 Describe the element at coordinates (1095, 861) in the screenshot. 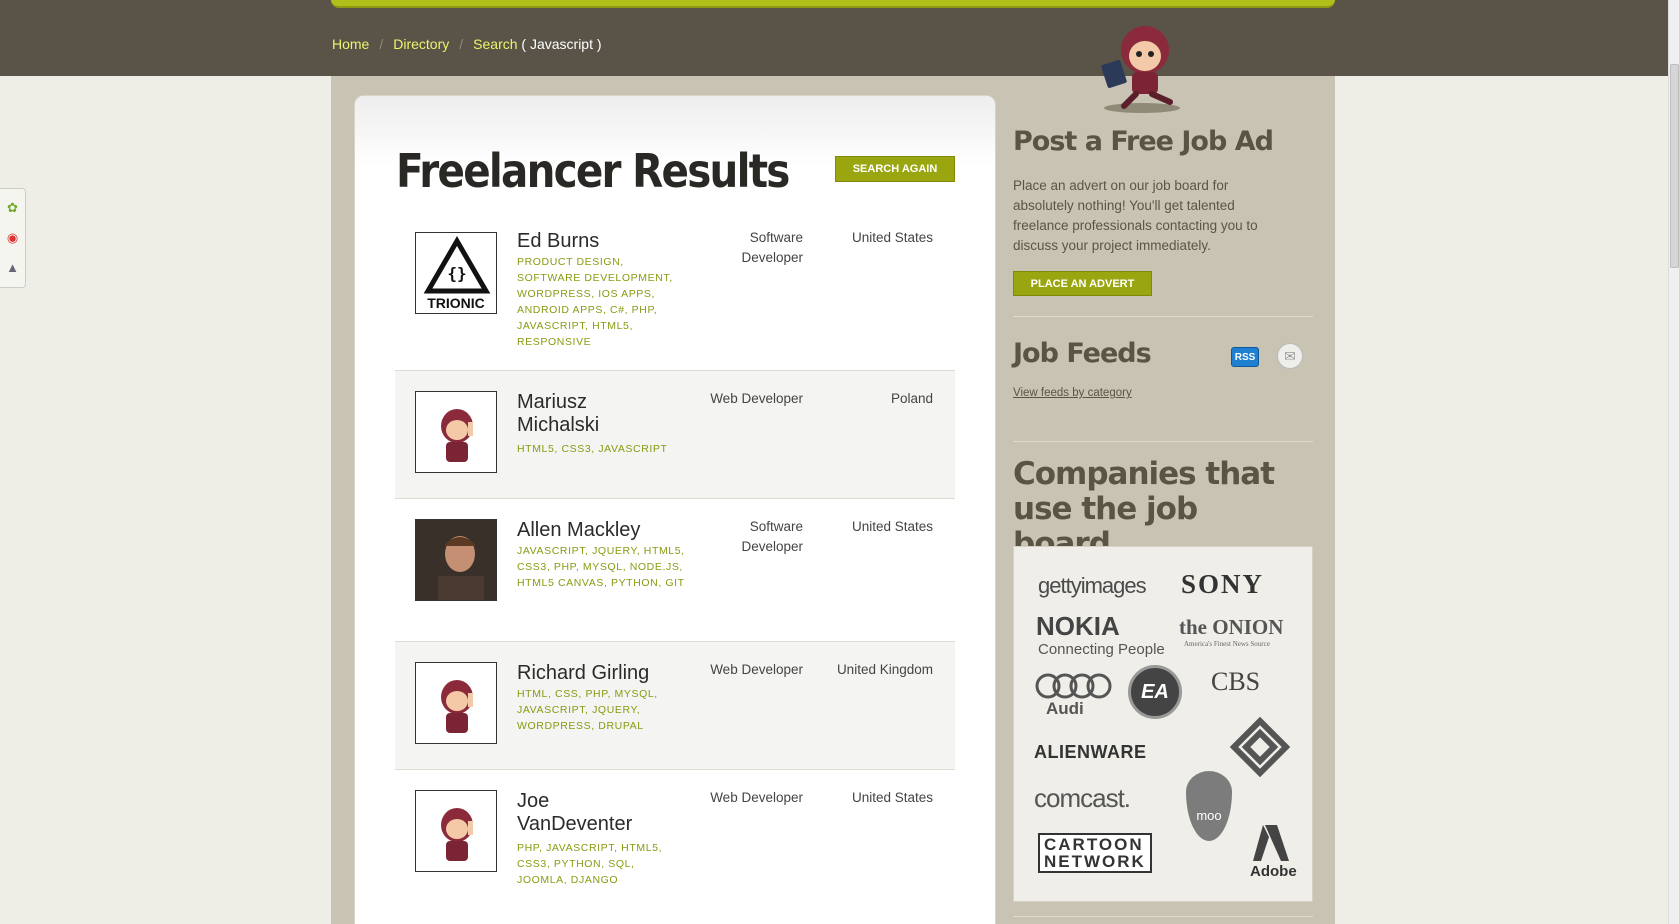

I see `cartoon-network-line2: NETWORK` at that location.